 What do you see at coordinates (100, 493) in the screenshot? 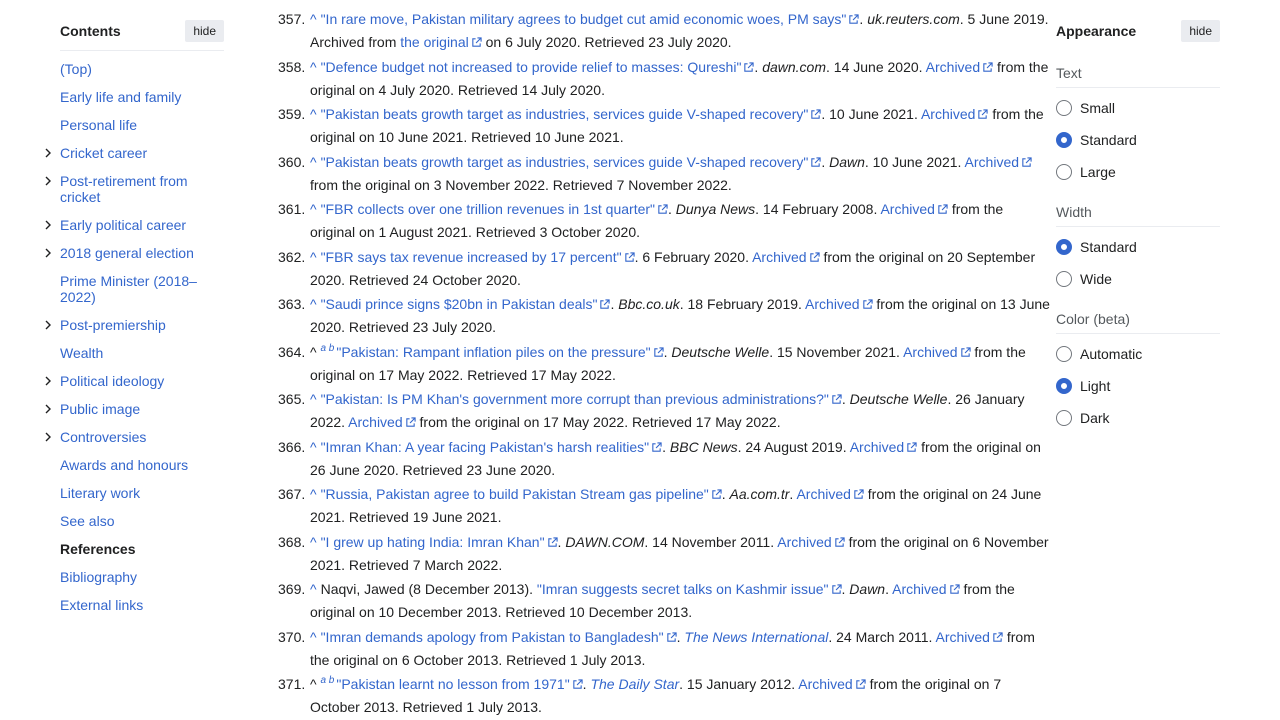
I see `toc-item-label: Literary work` at bounding box center [100, 493].